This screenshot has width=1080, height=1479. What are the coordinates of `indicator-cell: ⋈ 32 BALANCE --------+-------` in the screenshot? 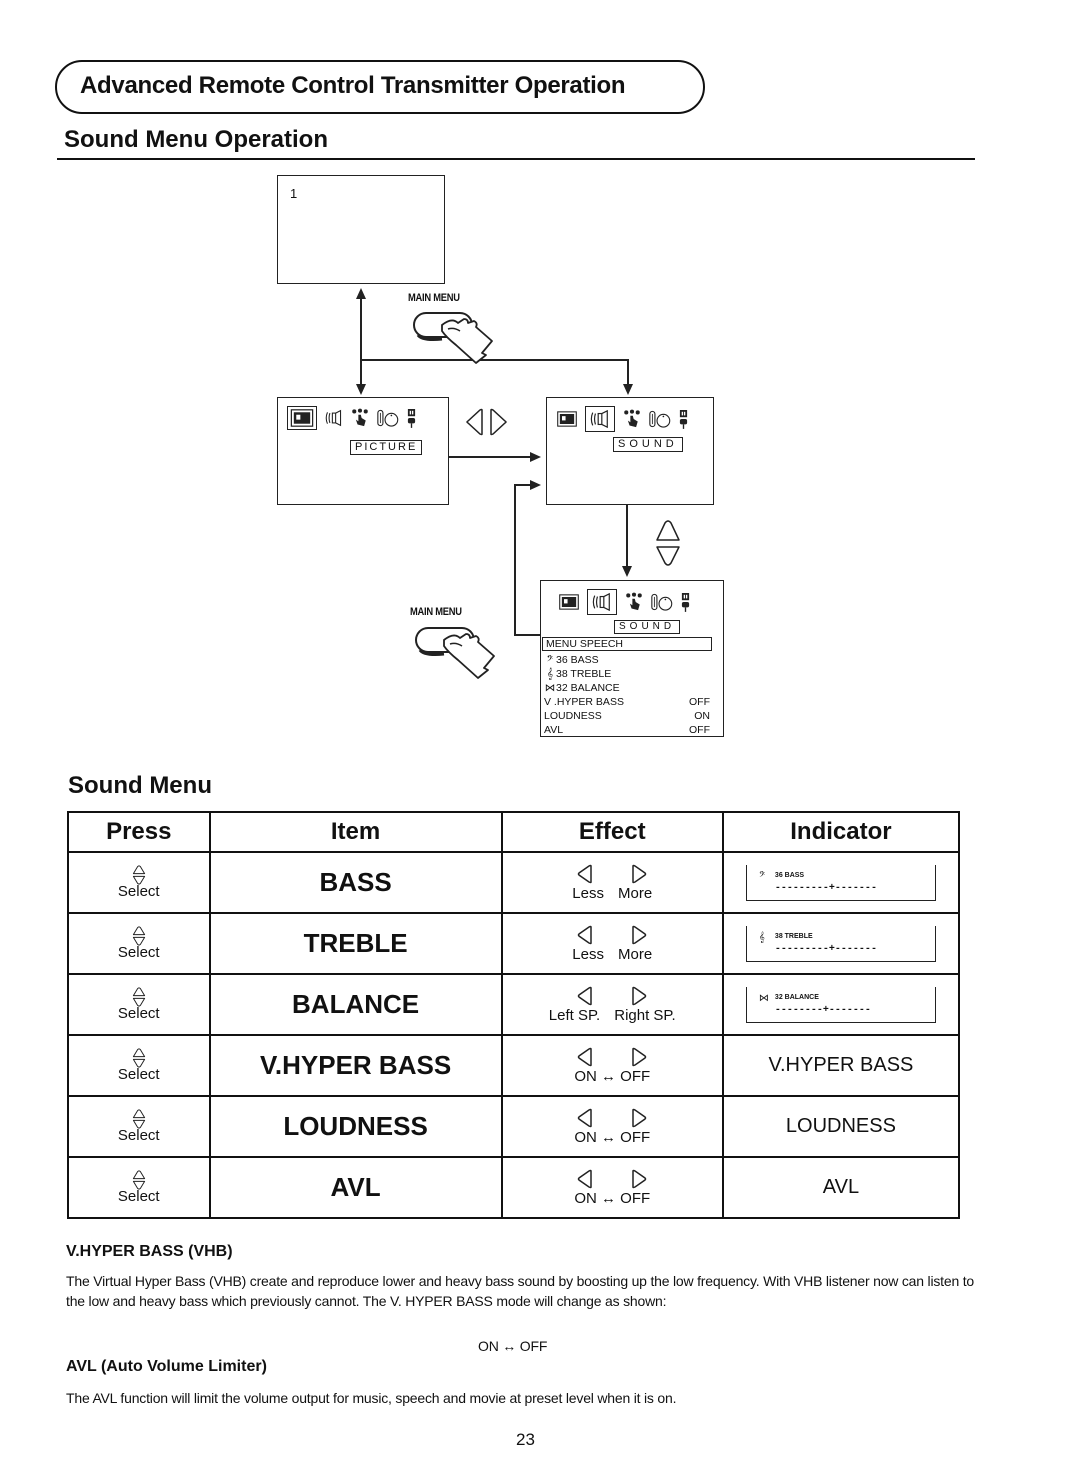 It's located at (841, 1004).